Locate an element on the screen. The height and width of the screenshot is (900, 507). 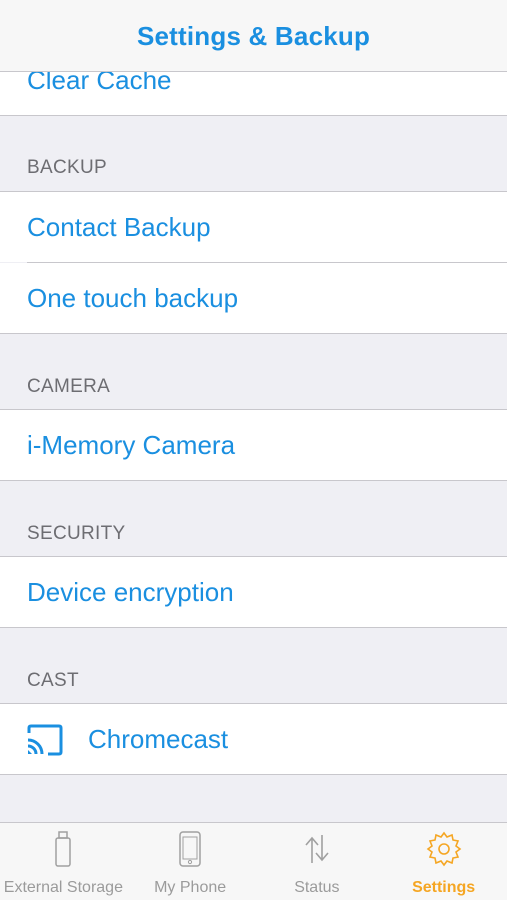
contact-backup-row: Contact Backup is located at coordinates (253, 227).